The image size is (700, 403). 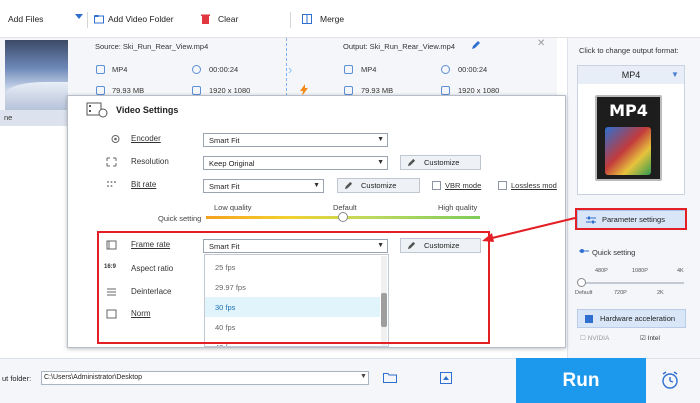 I want to click on bitrate-value: Smart Fit, so click(x=224, y=186).